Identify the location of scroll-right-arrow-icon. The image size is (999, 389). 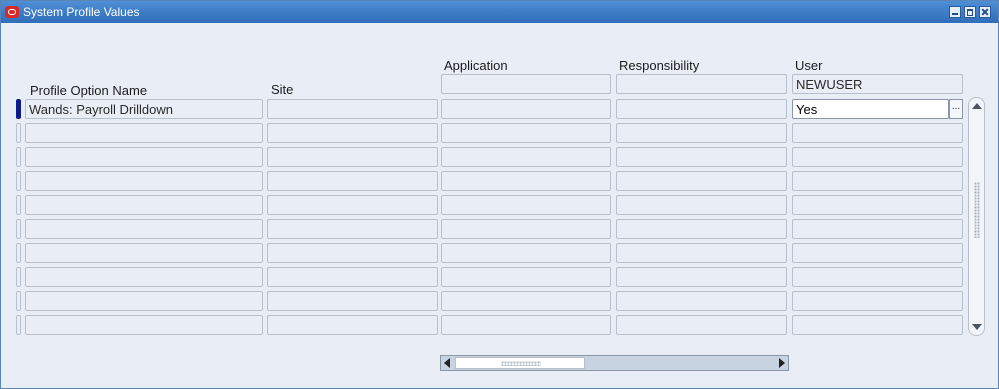
(782, 363).